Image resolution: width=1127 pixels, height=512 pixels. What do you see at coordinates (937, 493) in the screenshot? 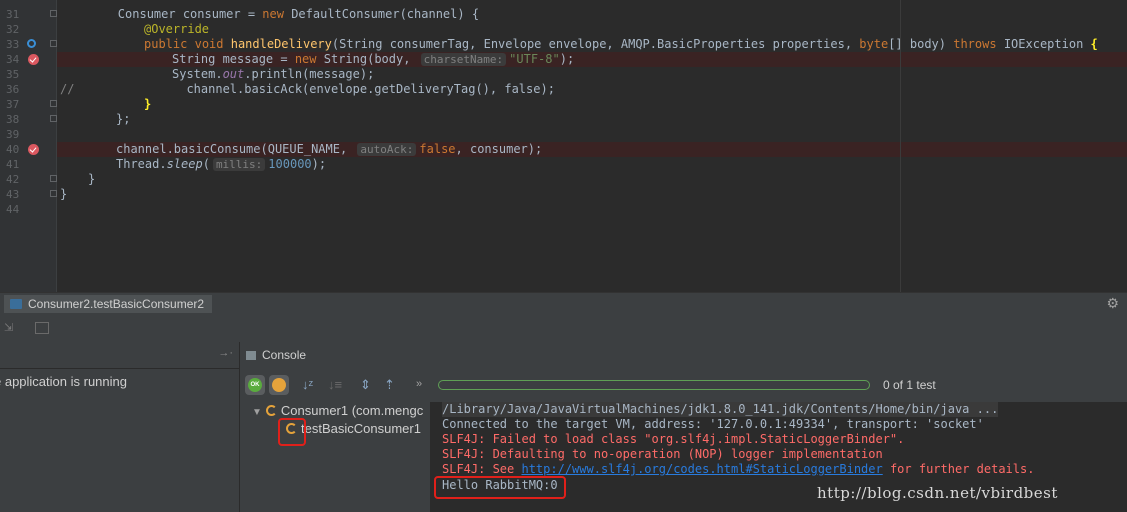
I see `watermark: http://blog.csdn.net/vbirdbest` at bounding box center [937, 493].